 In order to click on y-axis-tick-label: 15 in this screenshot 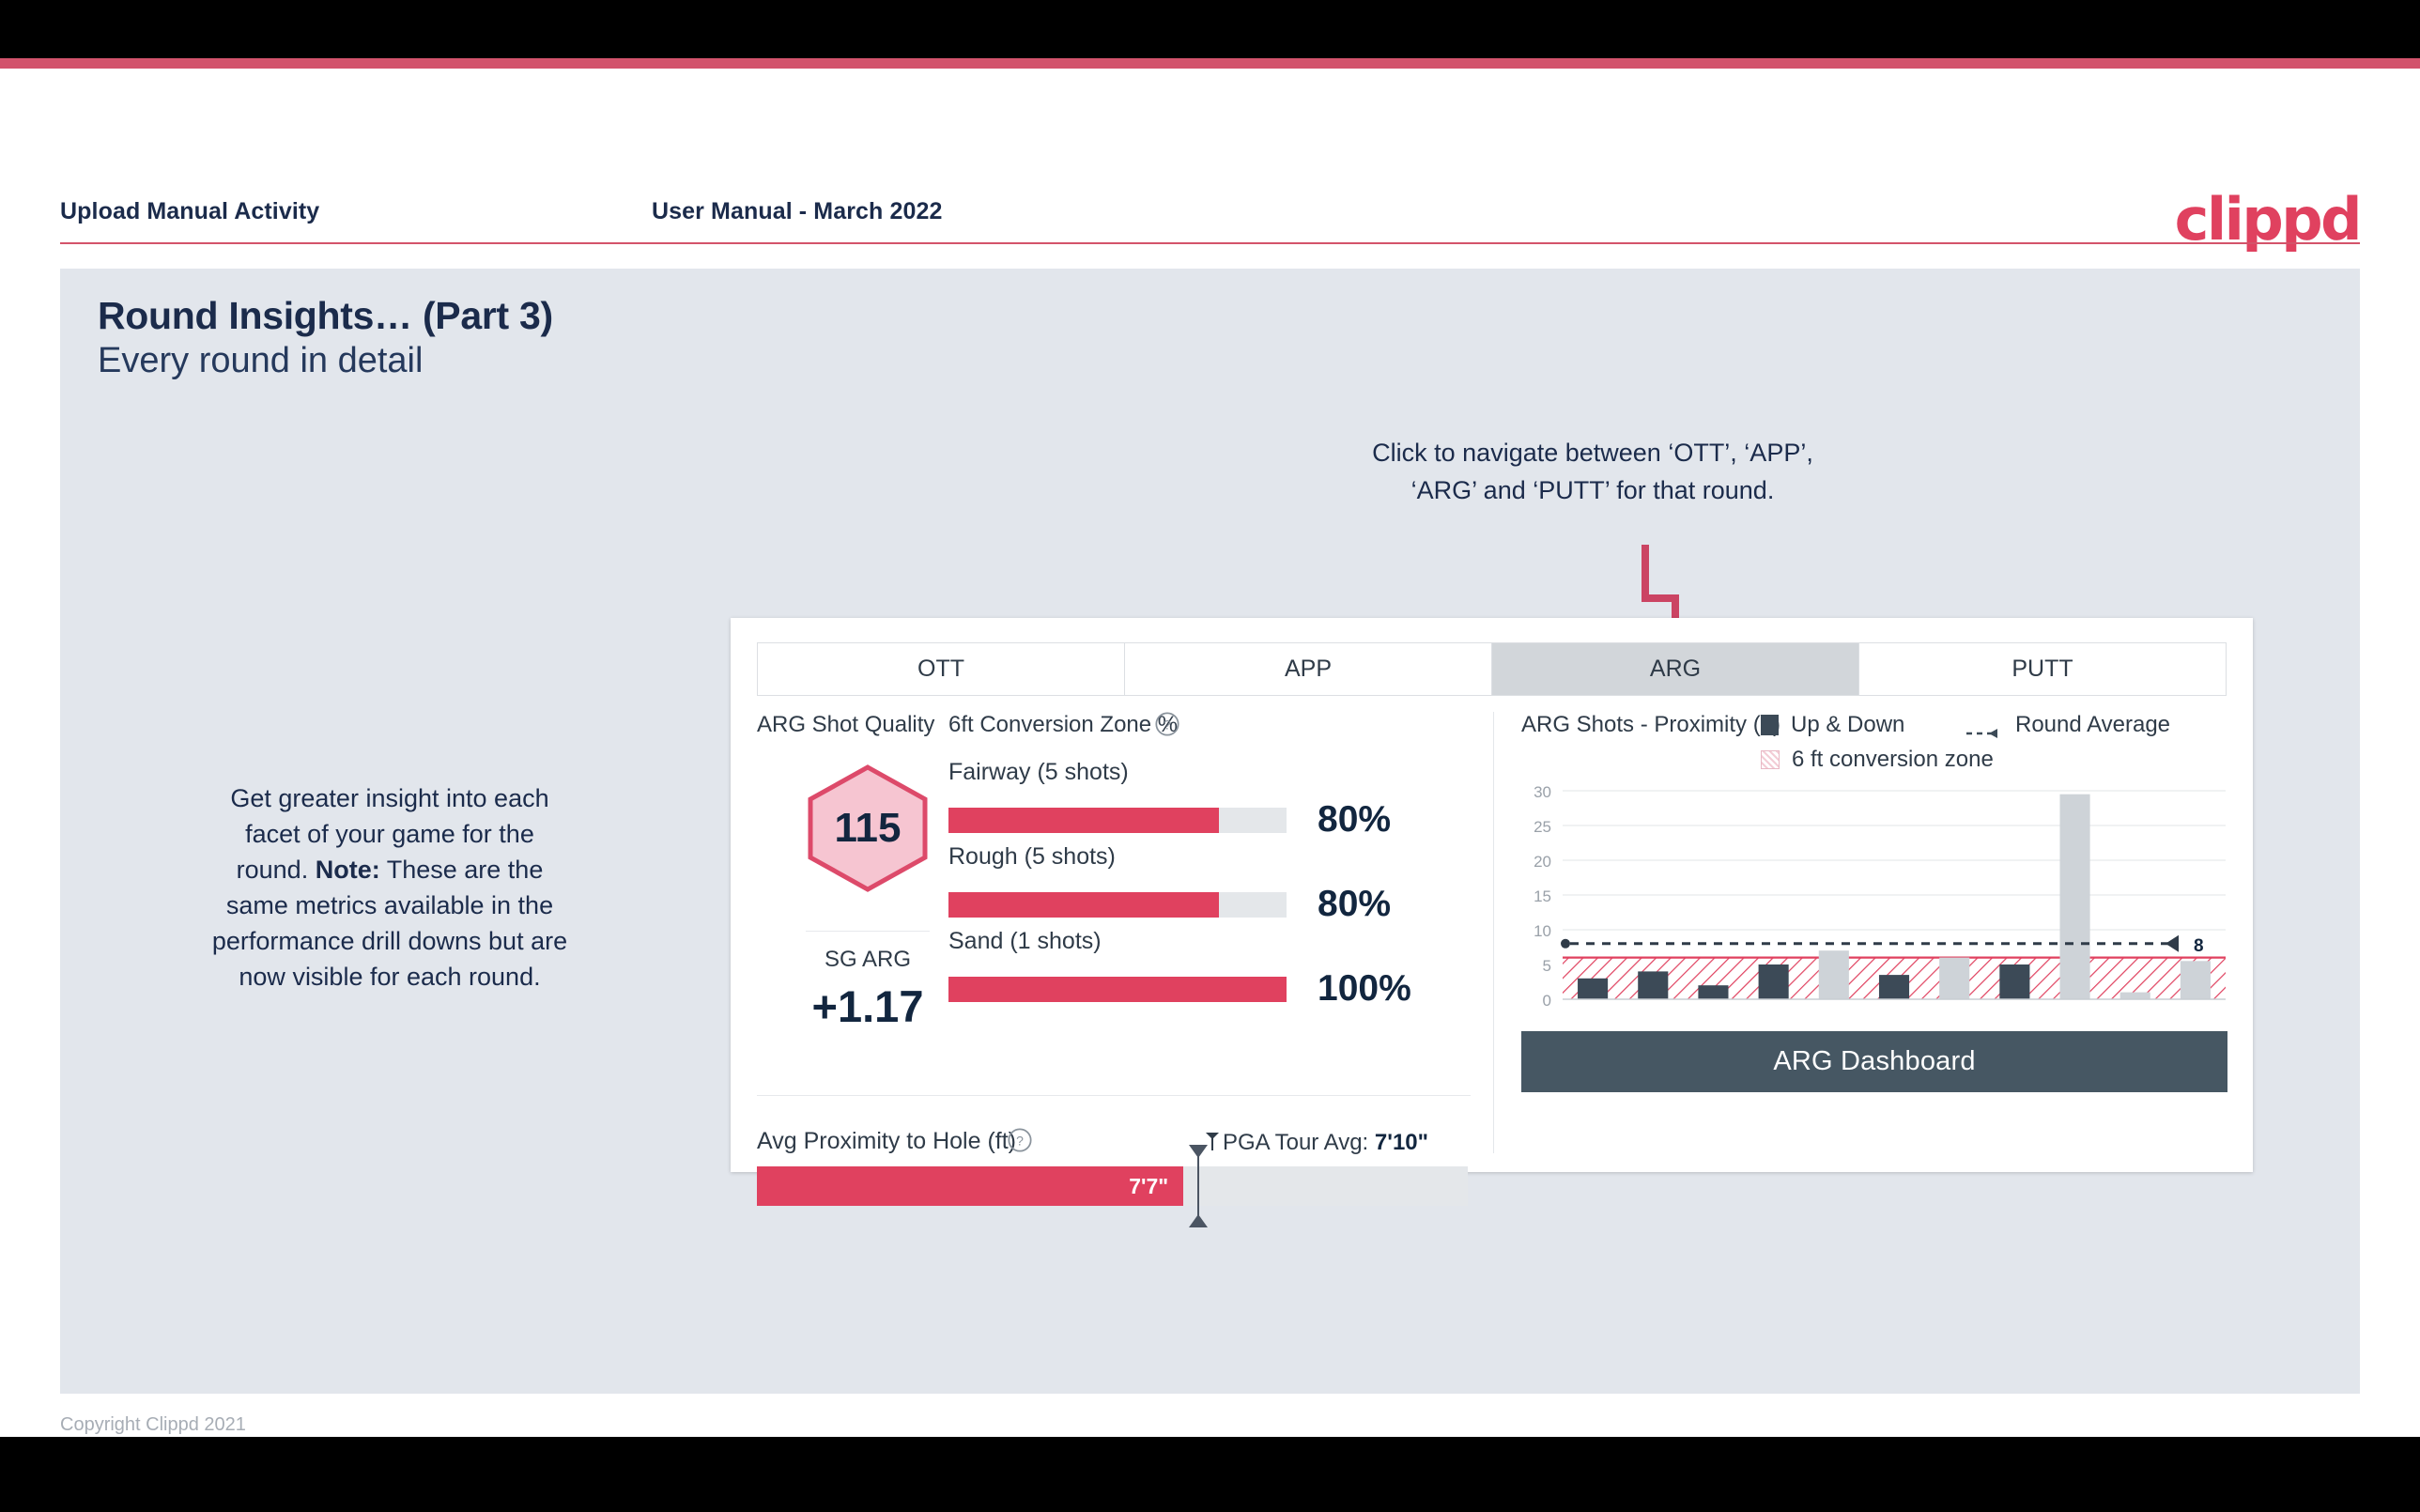, I will do `click(1542, 896)`.